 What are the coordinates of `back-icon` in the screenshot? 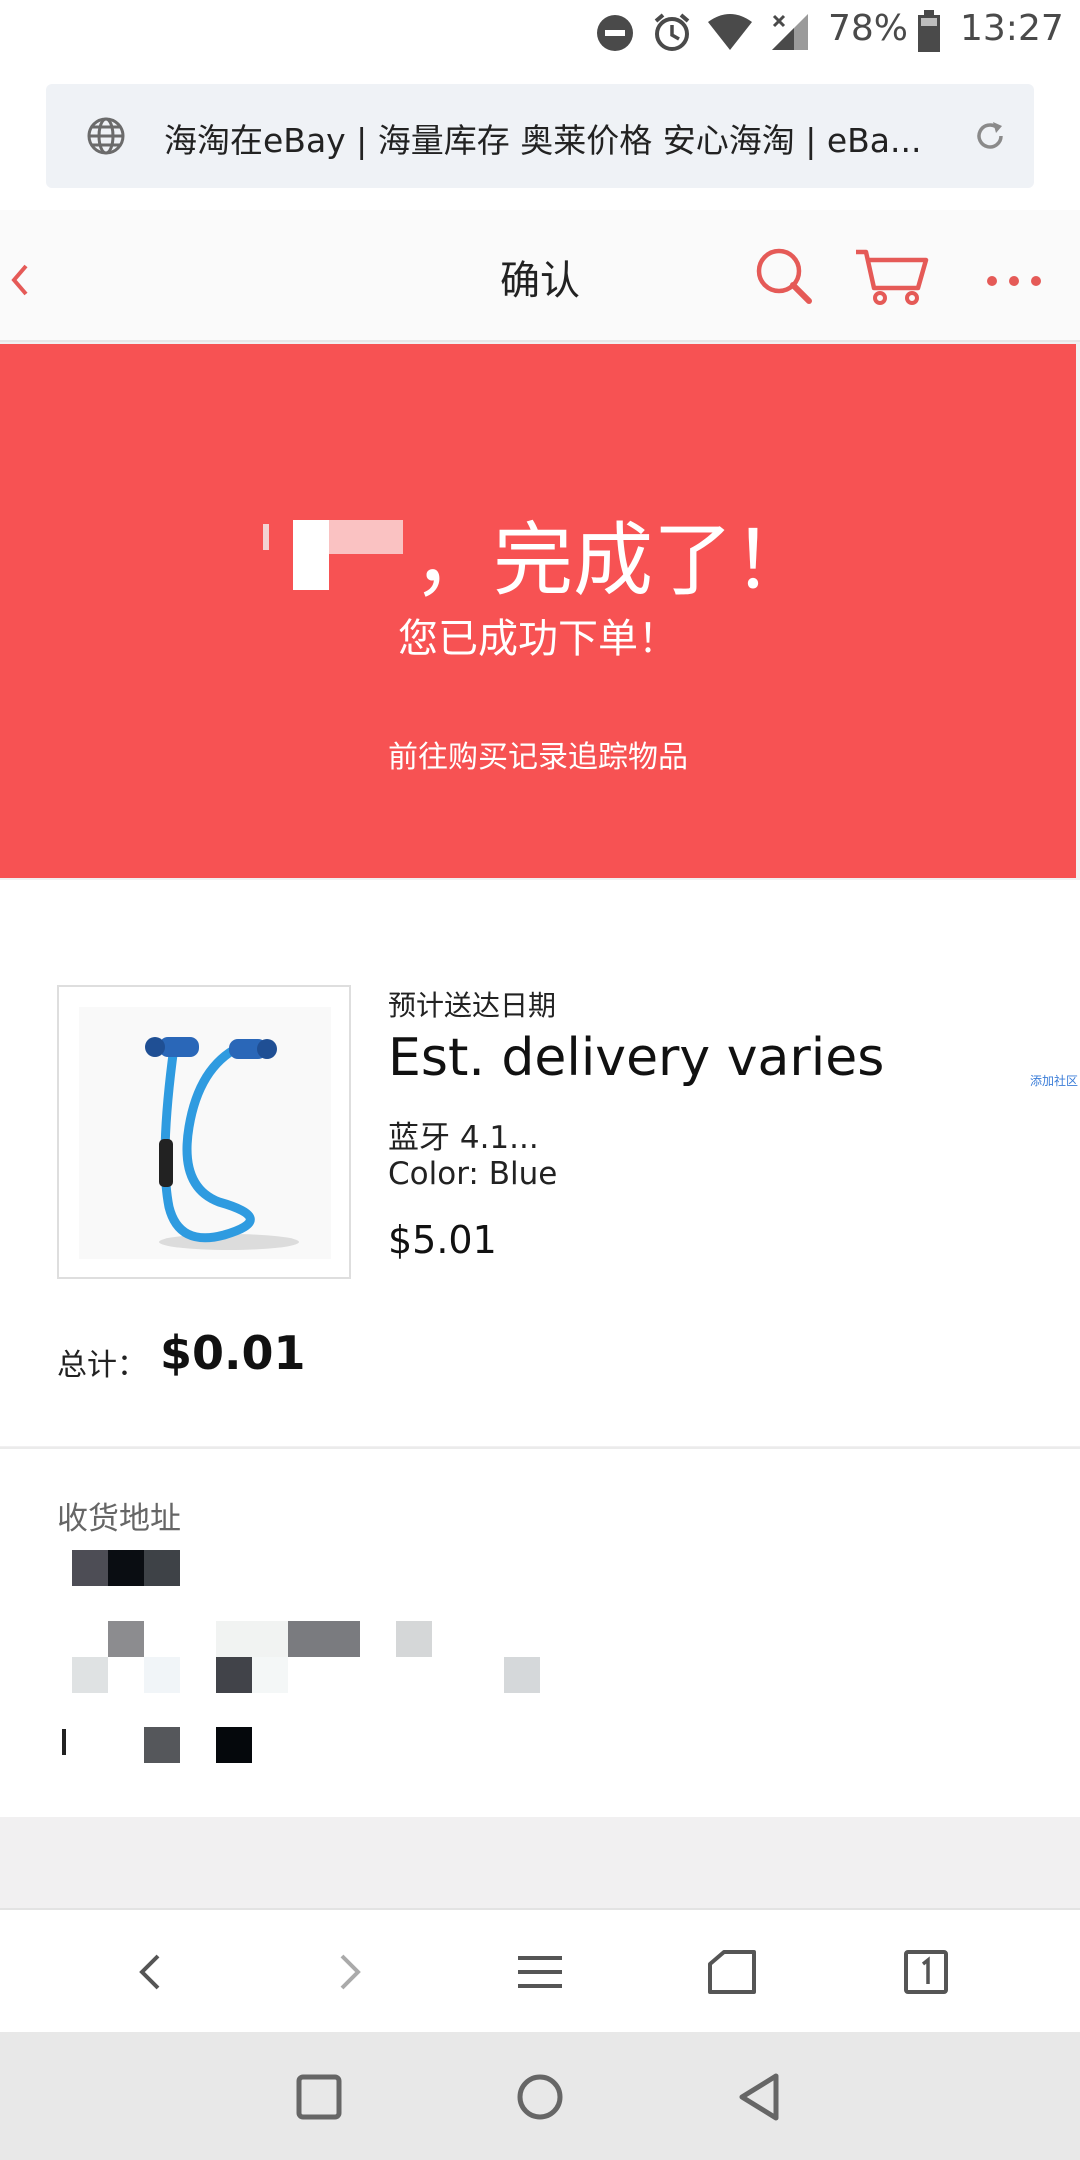 It's located at (761, 2097).